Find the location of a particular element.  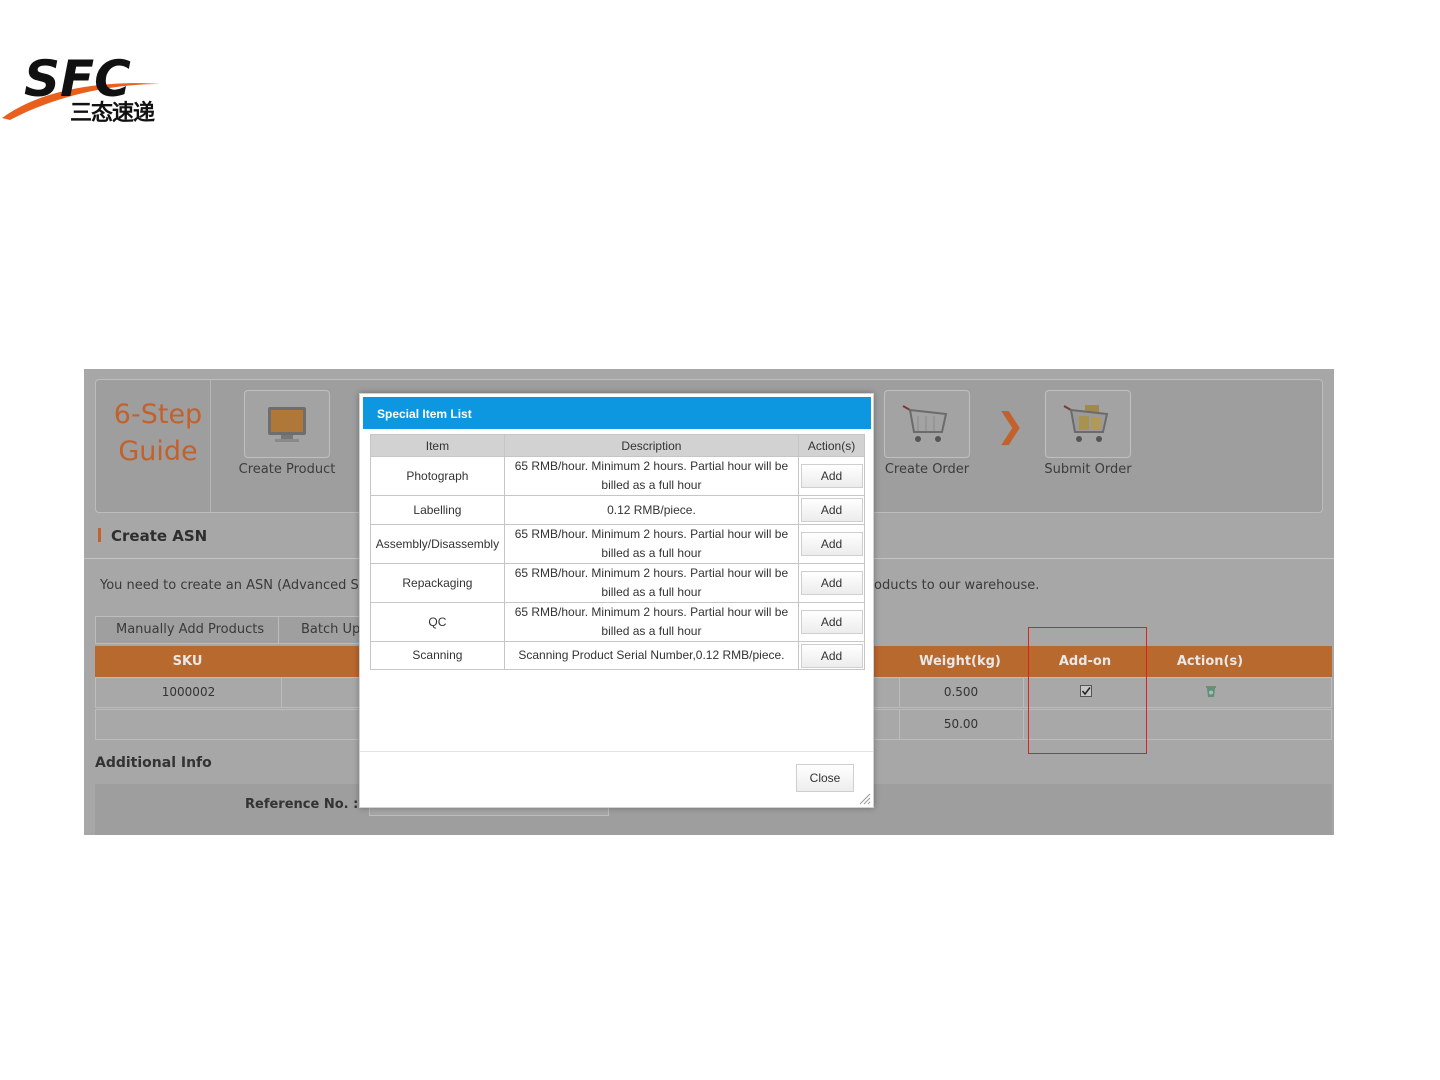

item-name: QC is located at coordinates (437, 622).